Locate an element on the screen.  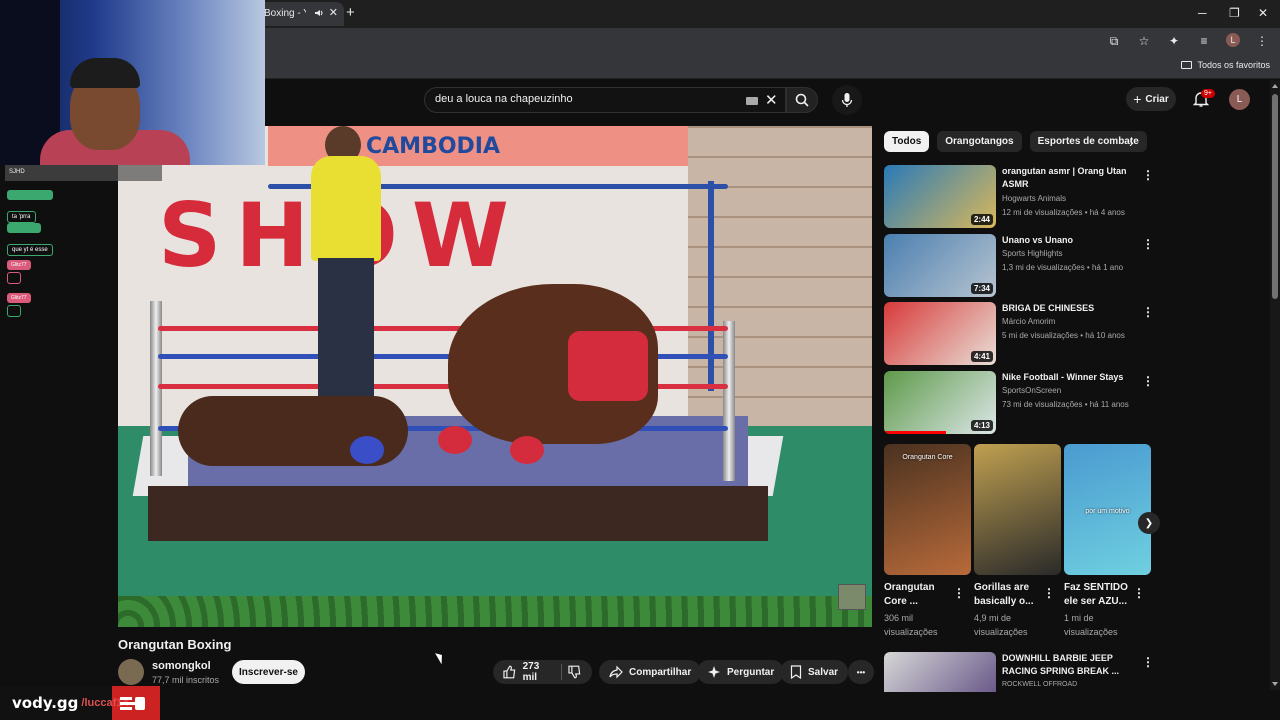
video-scene-stage-base is located at coordinates (458, 513).